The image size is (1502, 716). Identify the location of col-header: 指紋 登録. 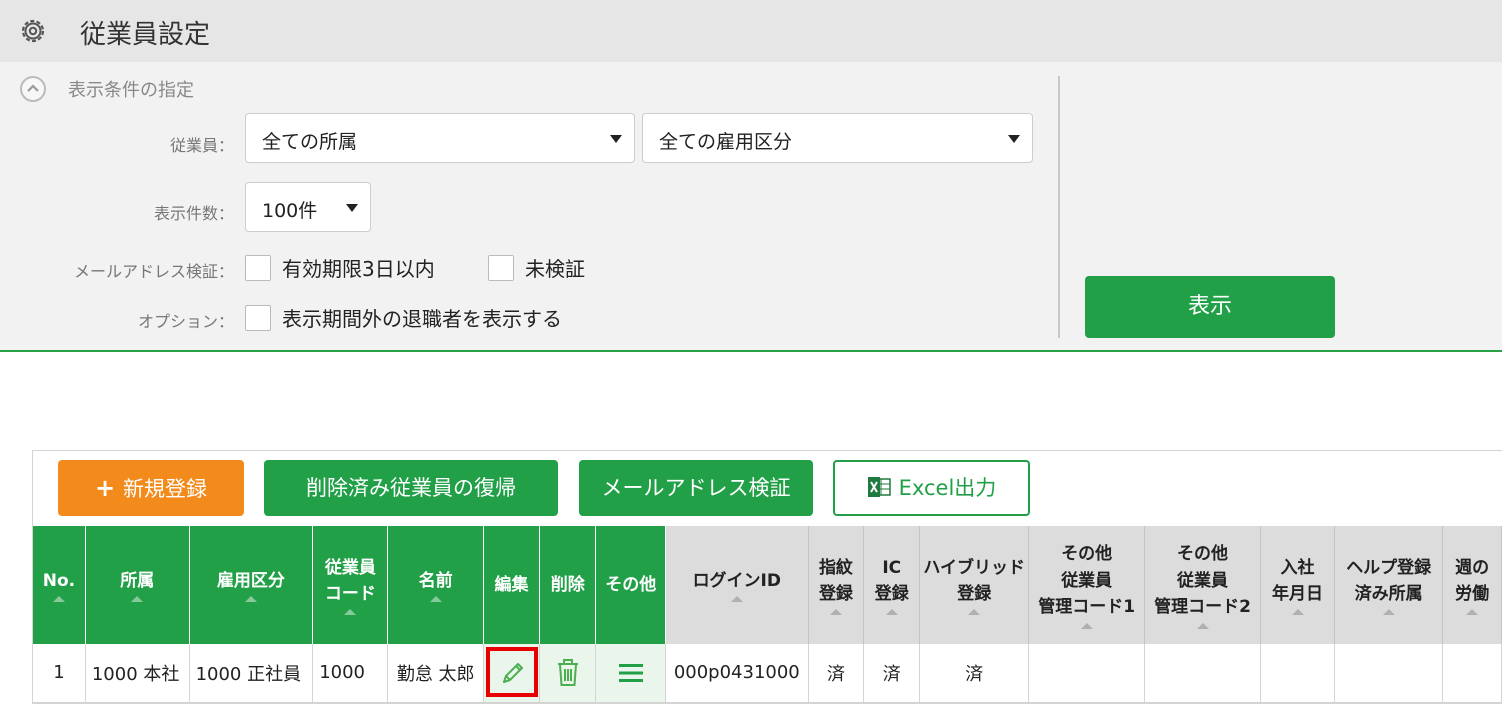
(836, 585).